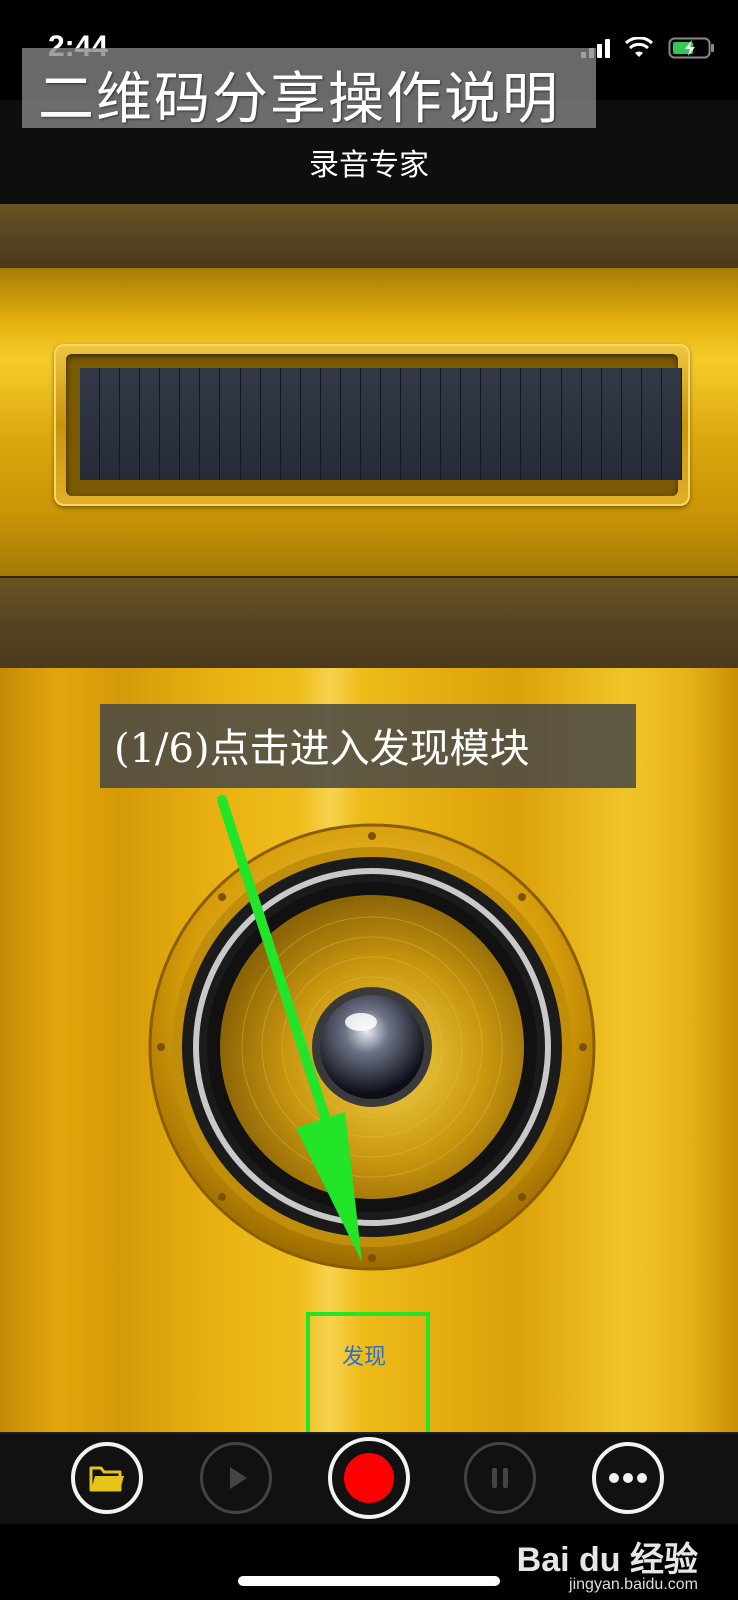  I want to click on more-icon, so click(628, 1478).